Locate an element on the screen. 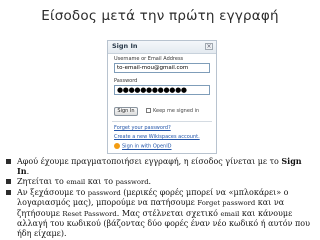 This screenshot has width=320, height=240. openid-link-label: Sign in with OpenID is located at coordinates (147, 146).